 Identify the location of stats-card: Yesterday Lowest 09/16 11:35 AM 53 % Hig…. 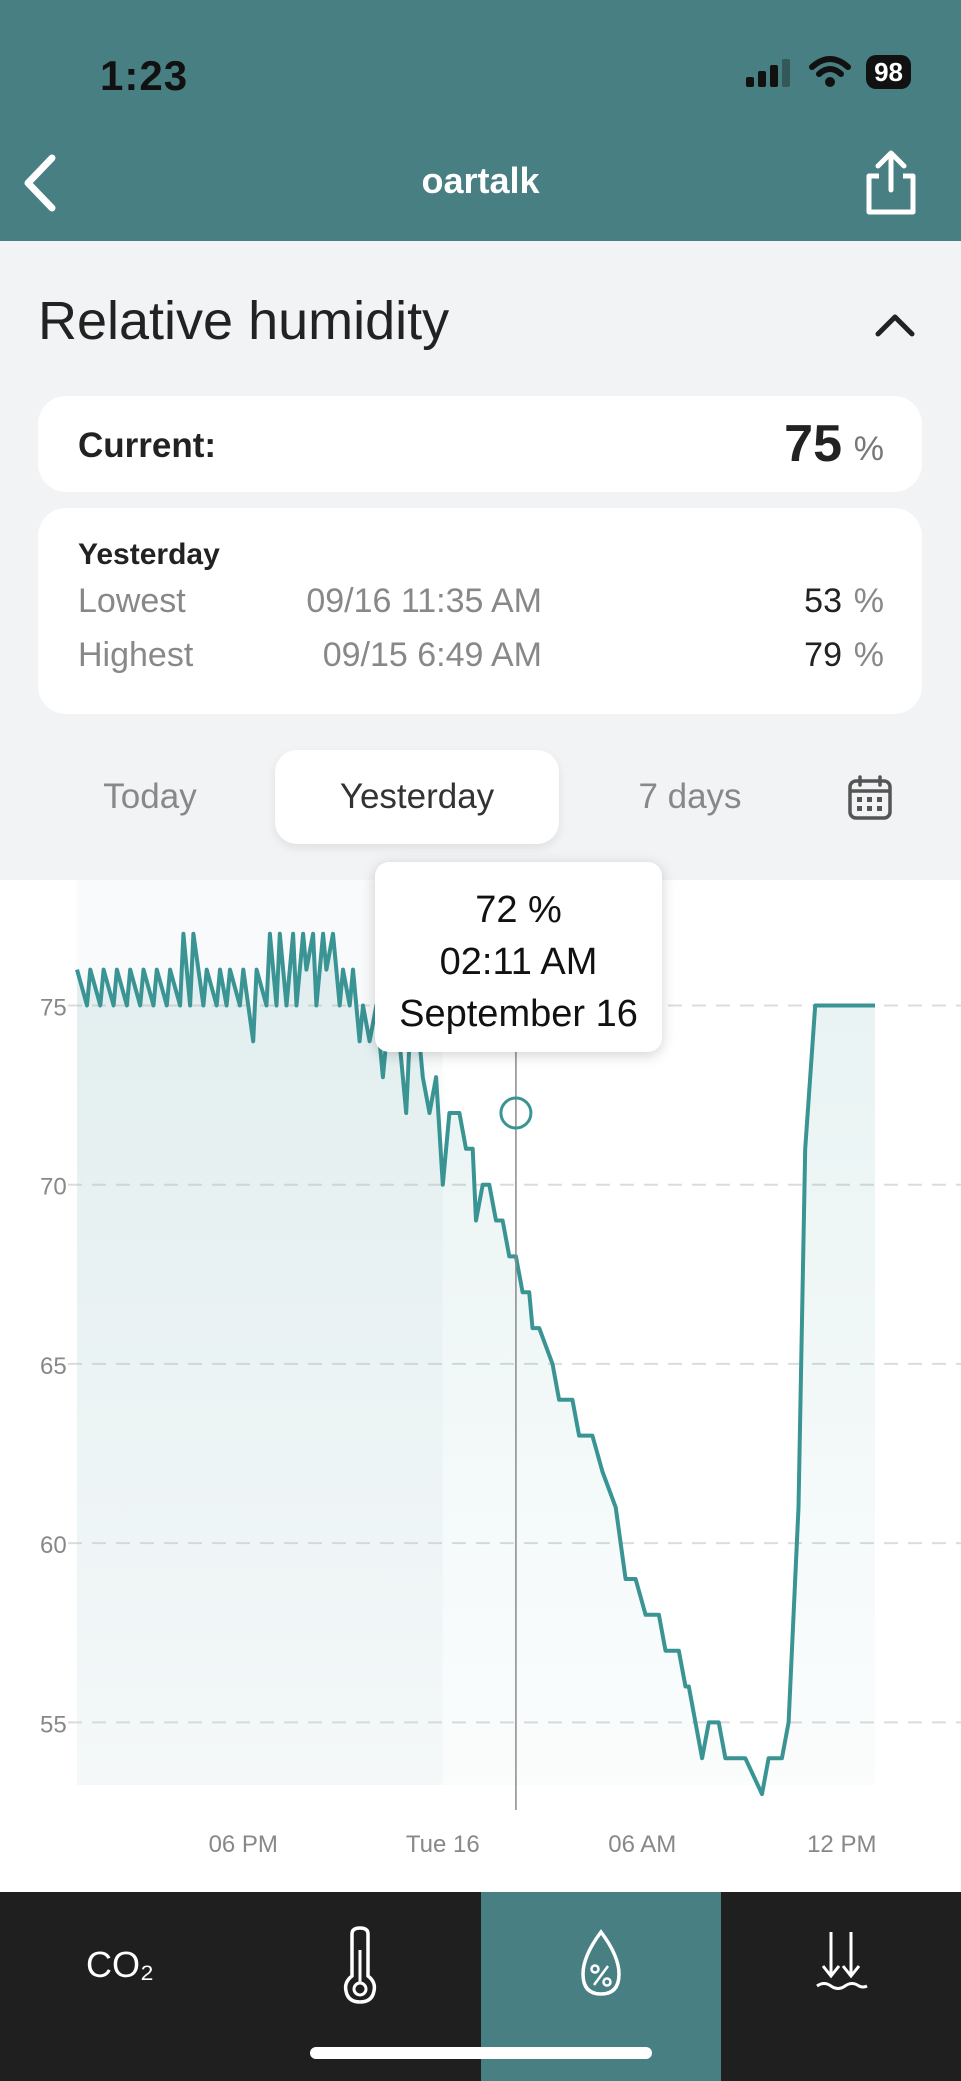
(480, 611).